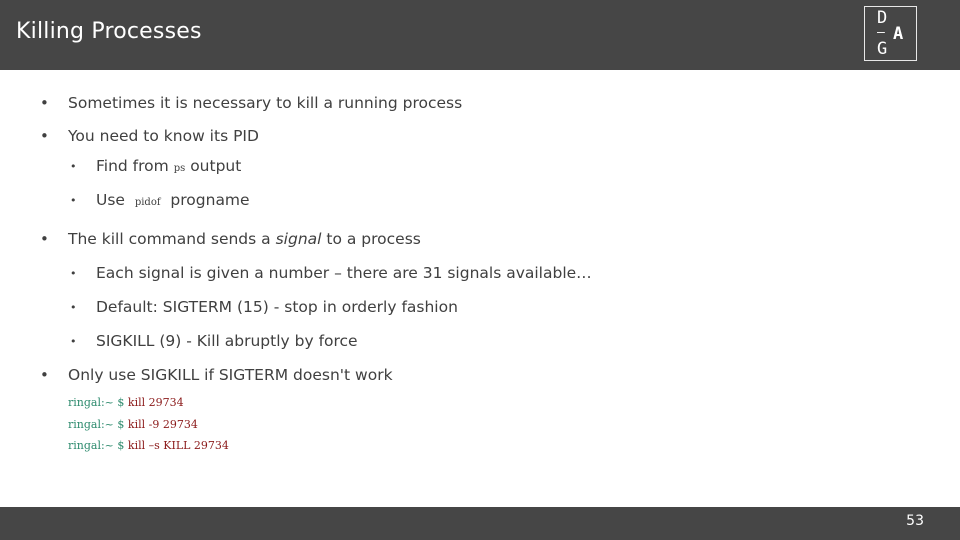 The width and height of the screenshot is (960, 540). What do you see at coordinates (178, 445) in the screenshot?
I see `shell-command: kill –s KILL 29734` at bounding box center [178, 445].